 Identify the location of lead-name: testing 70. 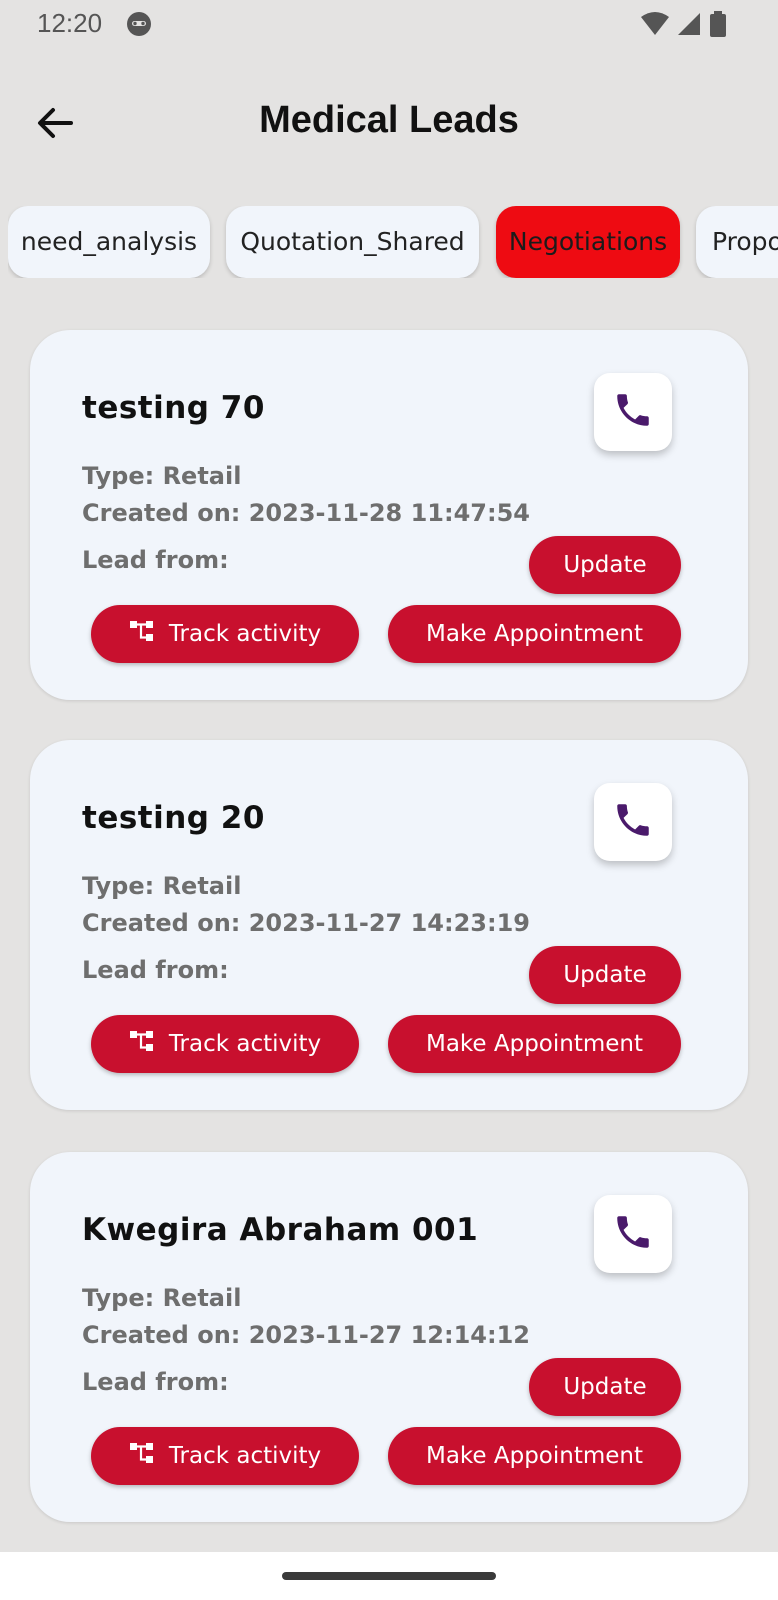
(173, 408).